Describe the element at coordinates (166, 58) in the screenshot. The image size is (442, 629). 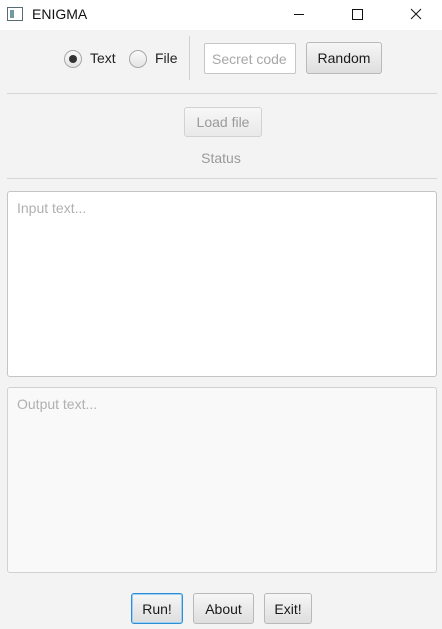
I see `file-mode-label: File` at that location.